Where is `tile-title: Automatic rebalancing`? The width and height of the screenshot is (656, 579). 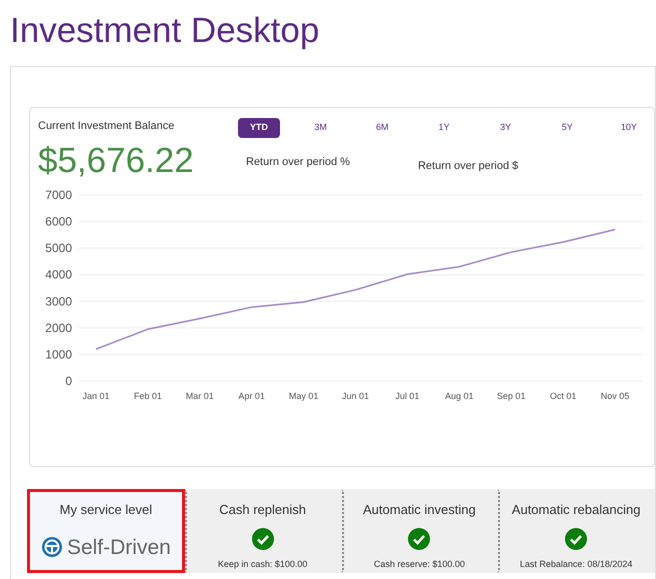
tile-title: Automatic rebalancing is located at coordinates (576, 510).